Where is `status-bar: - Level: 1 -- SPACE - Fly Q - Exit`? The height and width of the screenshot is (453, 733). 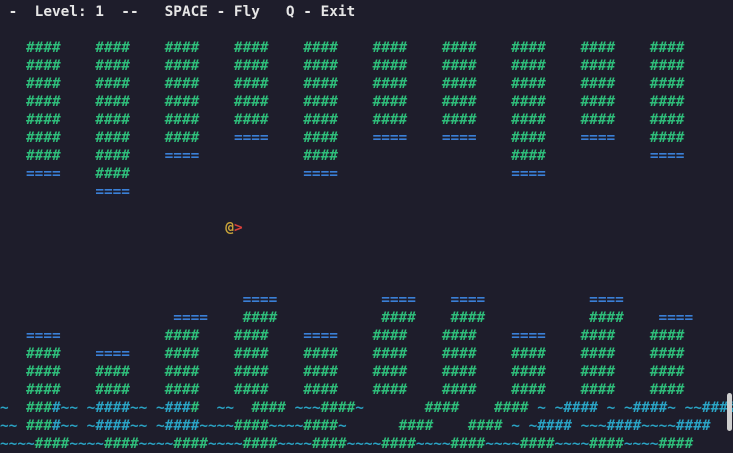
status-bar: - Level: 1 -- SPACE - Fly Q - Exit is located at coordinates (178, 12).